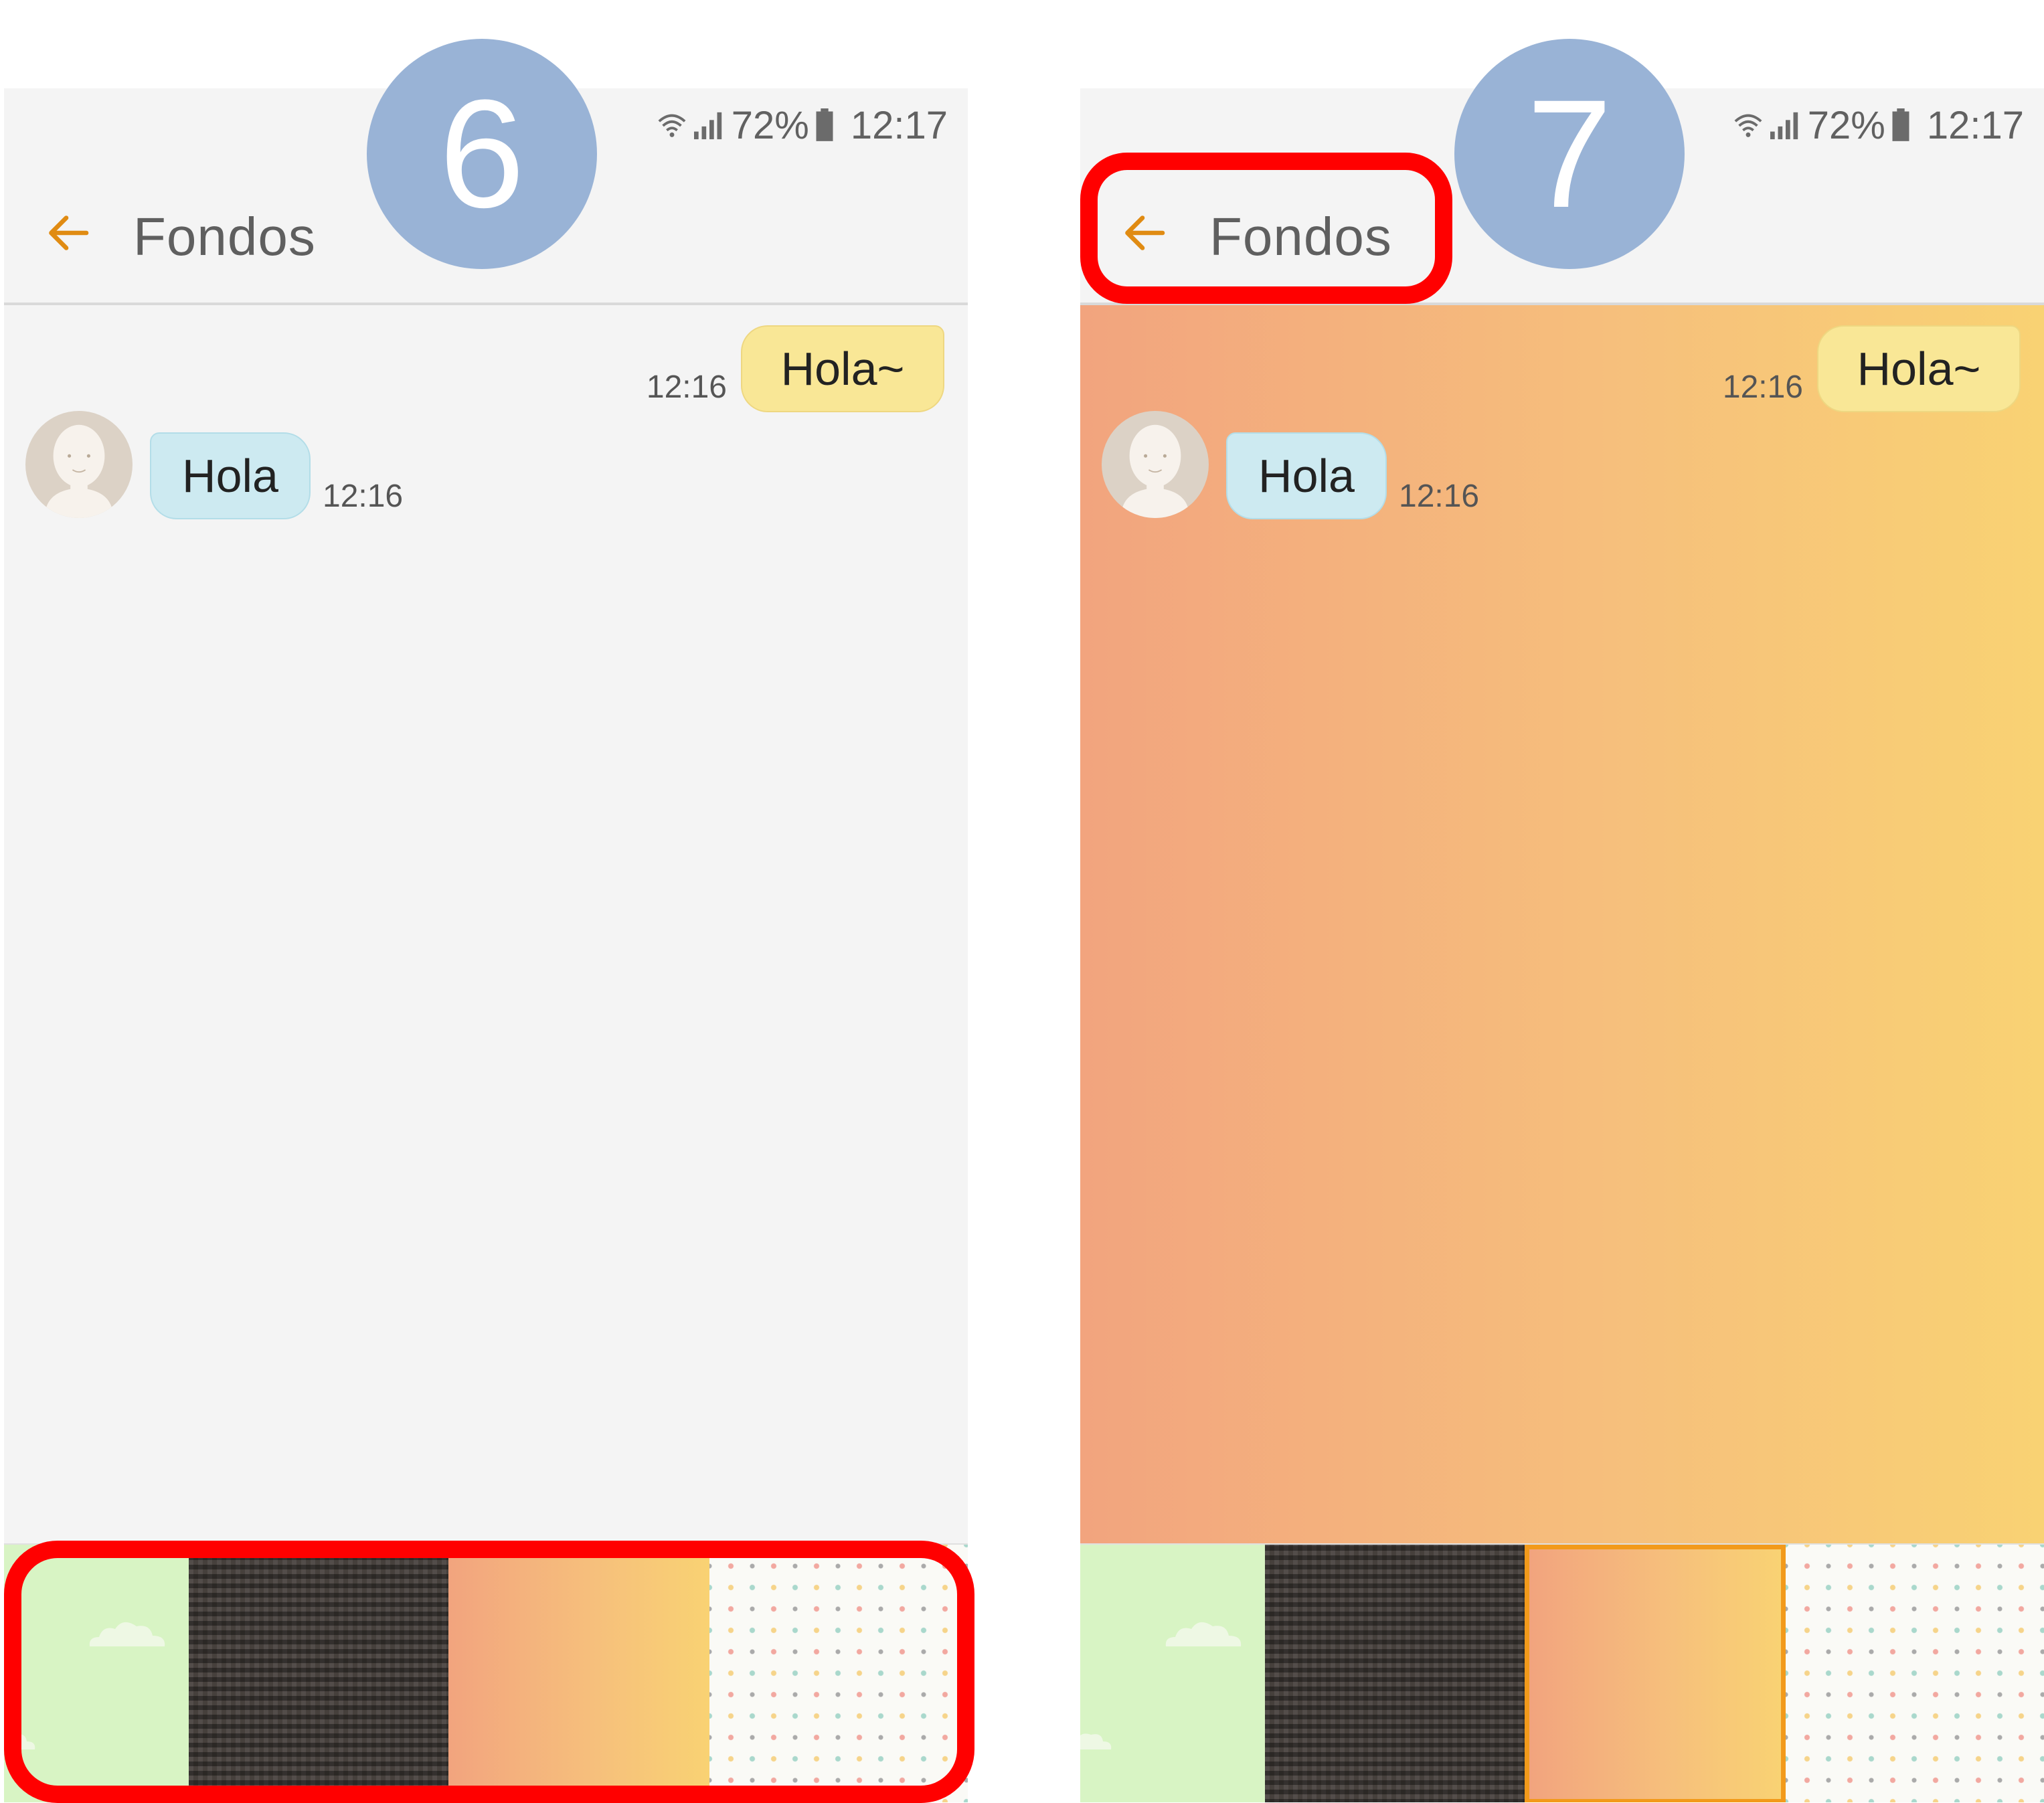  Describe the element at coordinates (482, 154) in the screenshot. I see `step-badge: 6` at that location.